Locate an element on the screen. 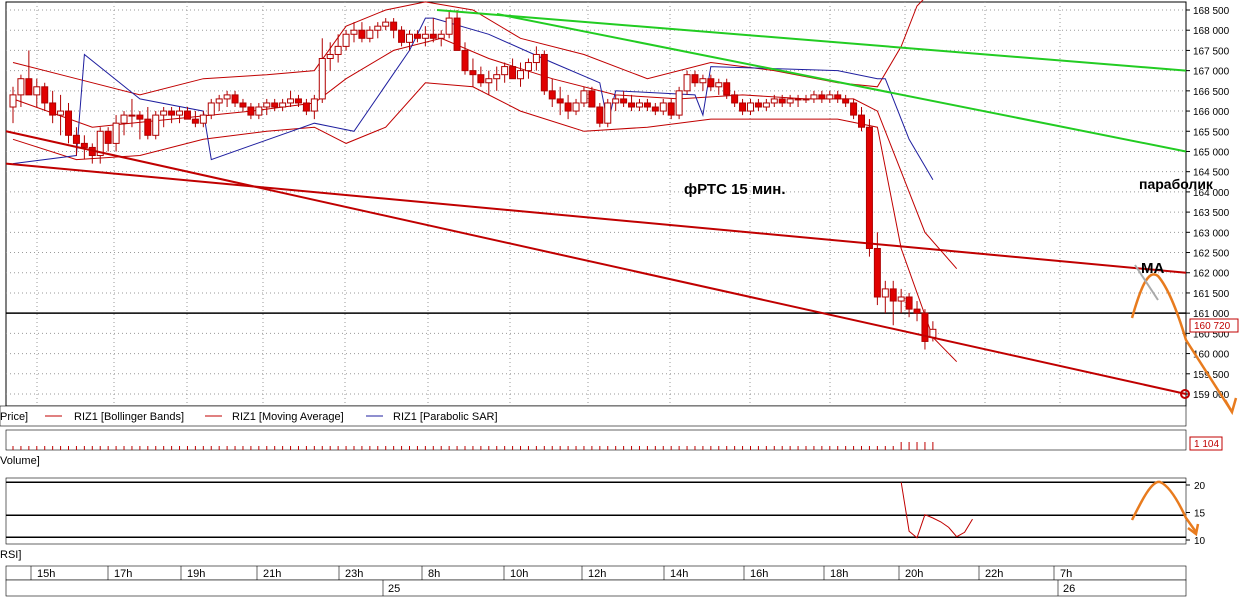  chart-title: фРТС 15 мин. is located at coordinates (735, 189).